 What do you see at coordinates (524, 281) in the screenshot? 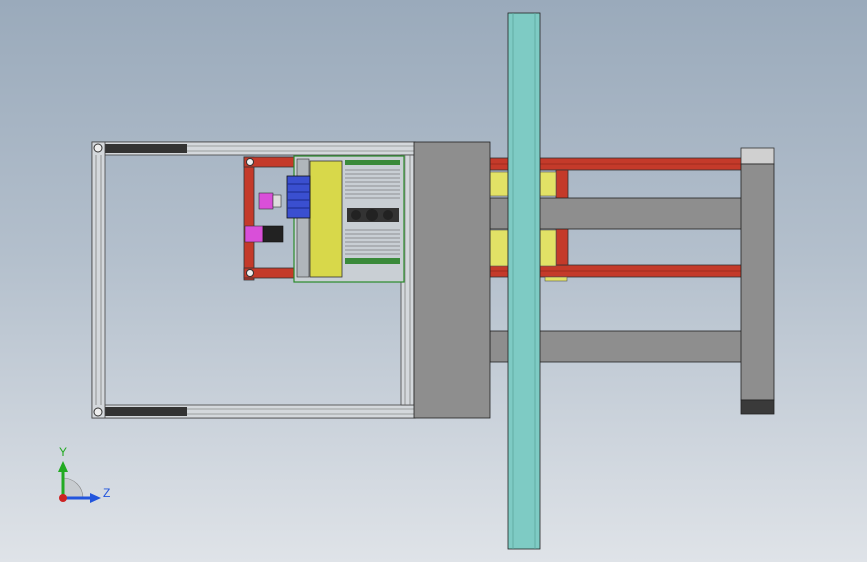
I see `teal-column` at bounding box center [524, 281].